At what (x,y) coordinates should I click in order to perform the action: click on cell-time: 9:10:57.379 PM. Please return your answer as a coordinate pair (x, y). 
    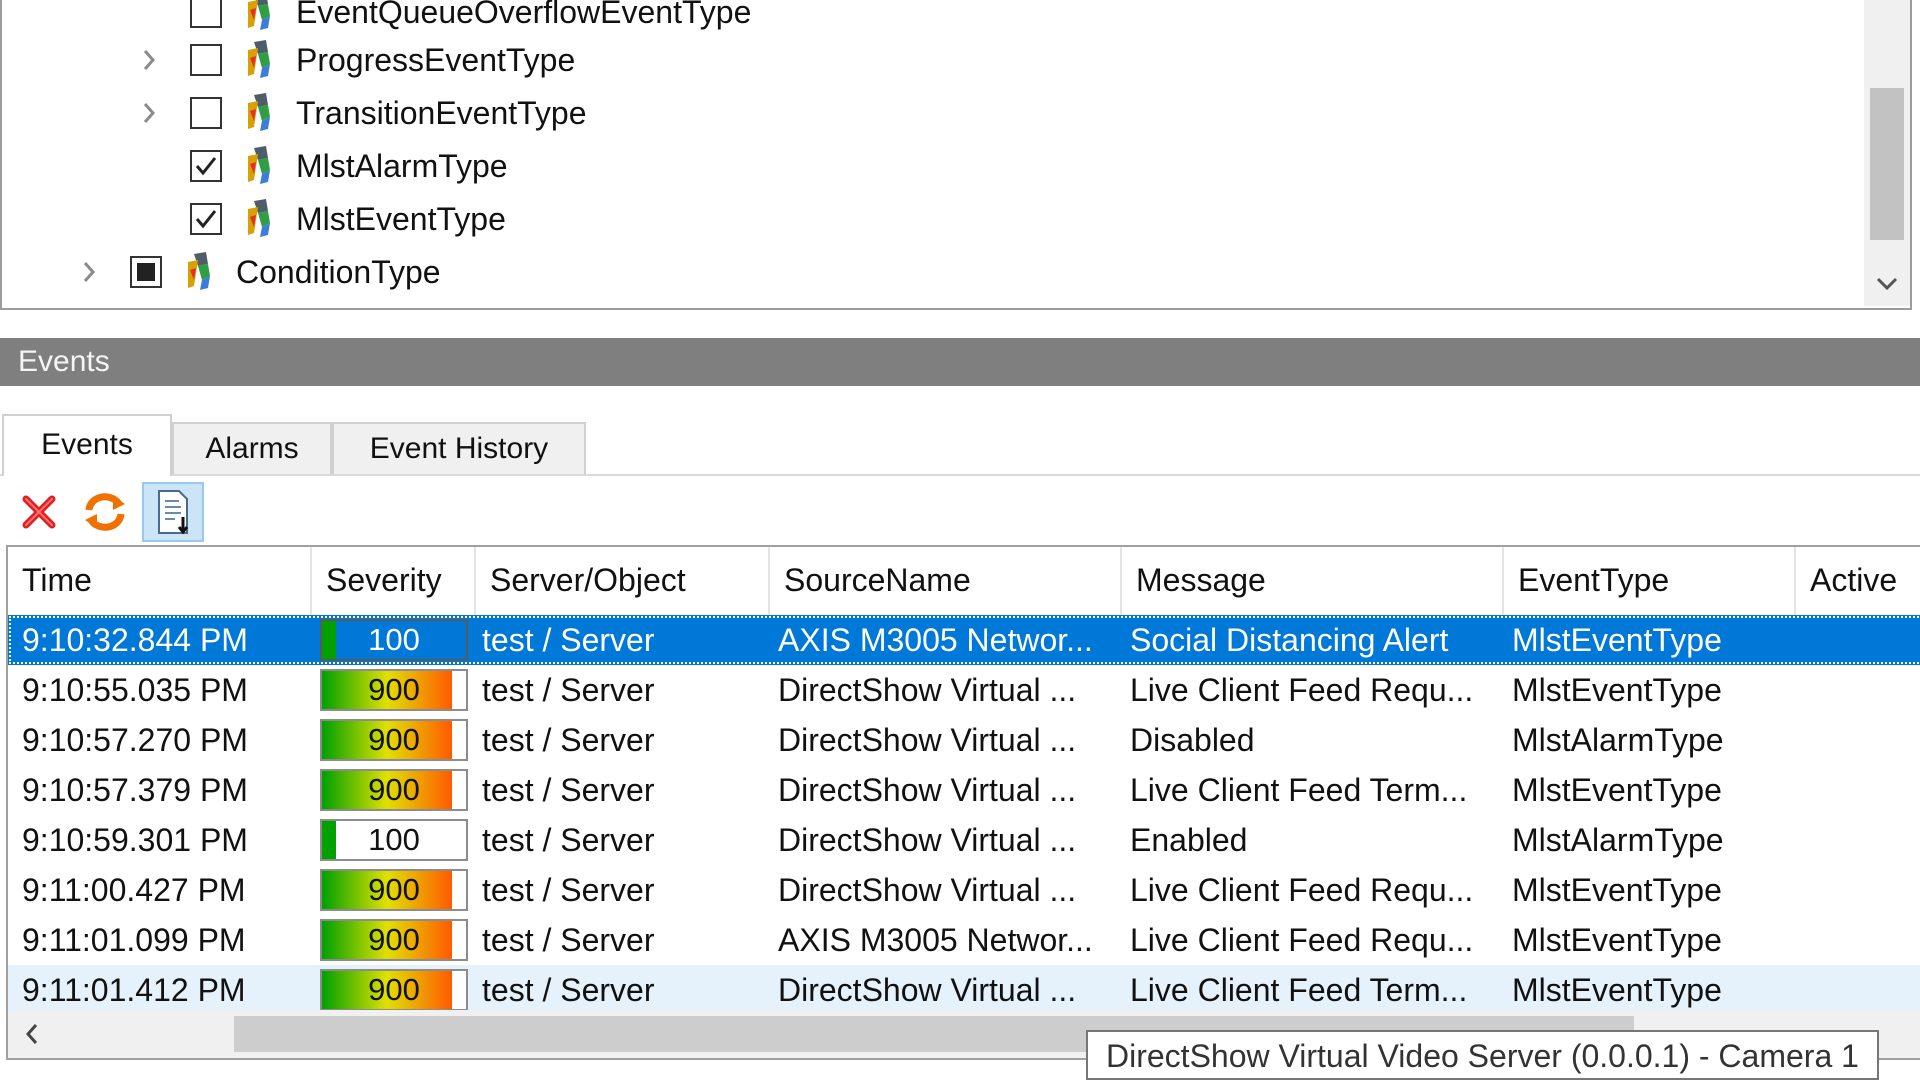
    Looking at the image, I should click on (135, 790).